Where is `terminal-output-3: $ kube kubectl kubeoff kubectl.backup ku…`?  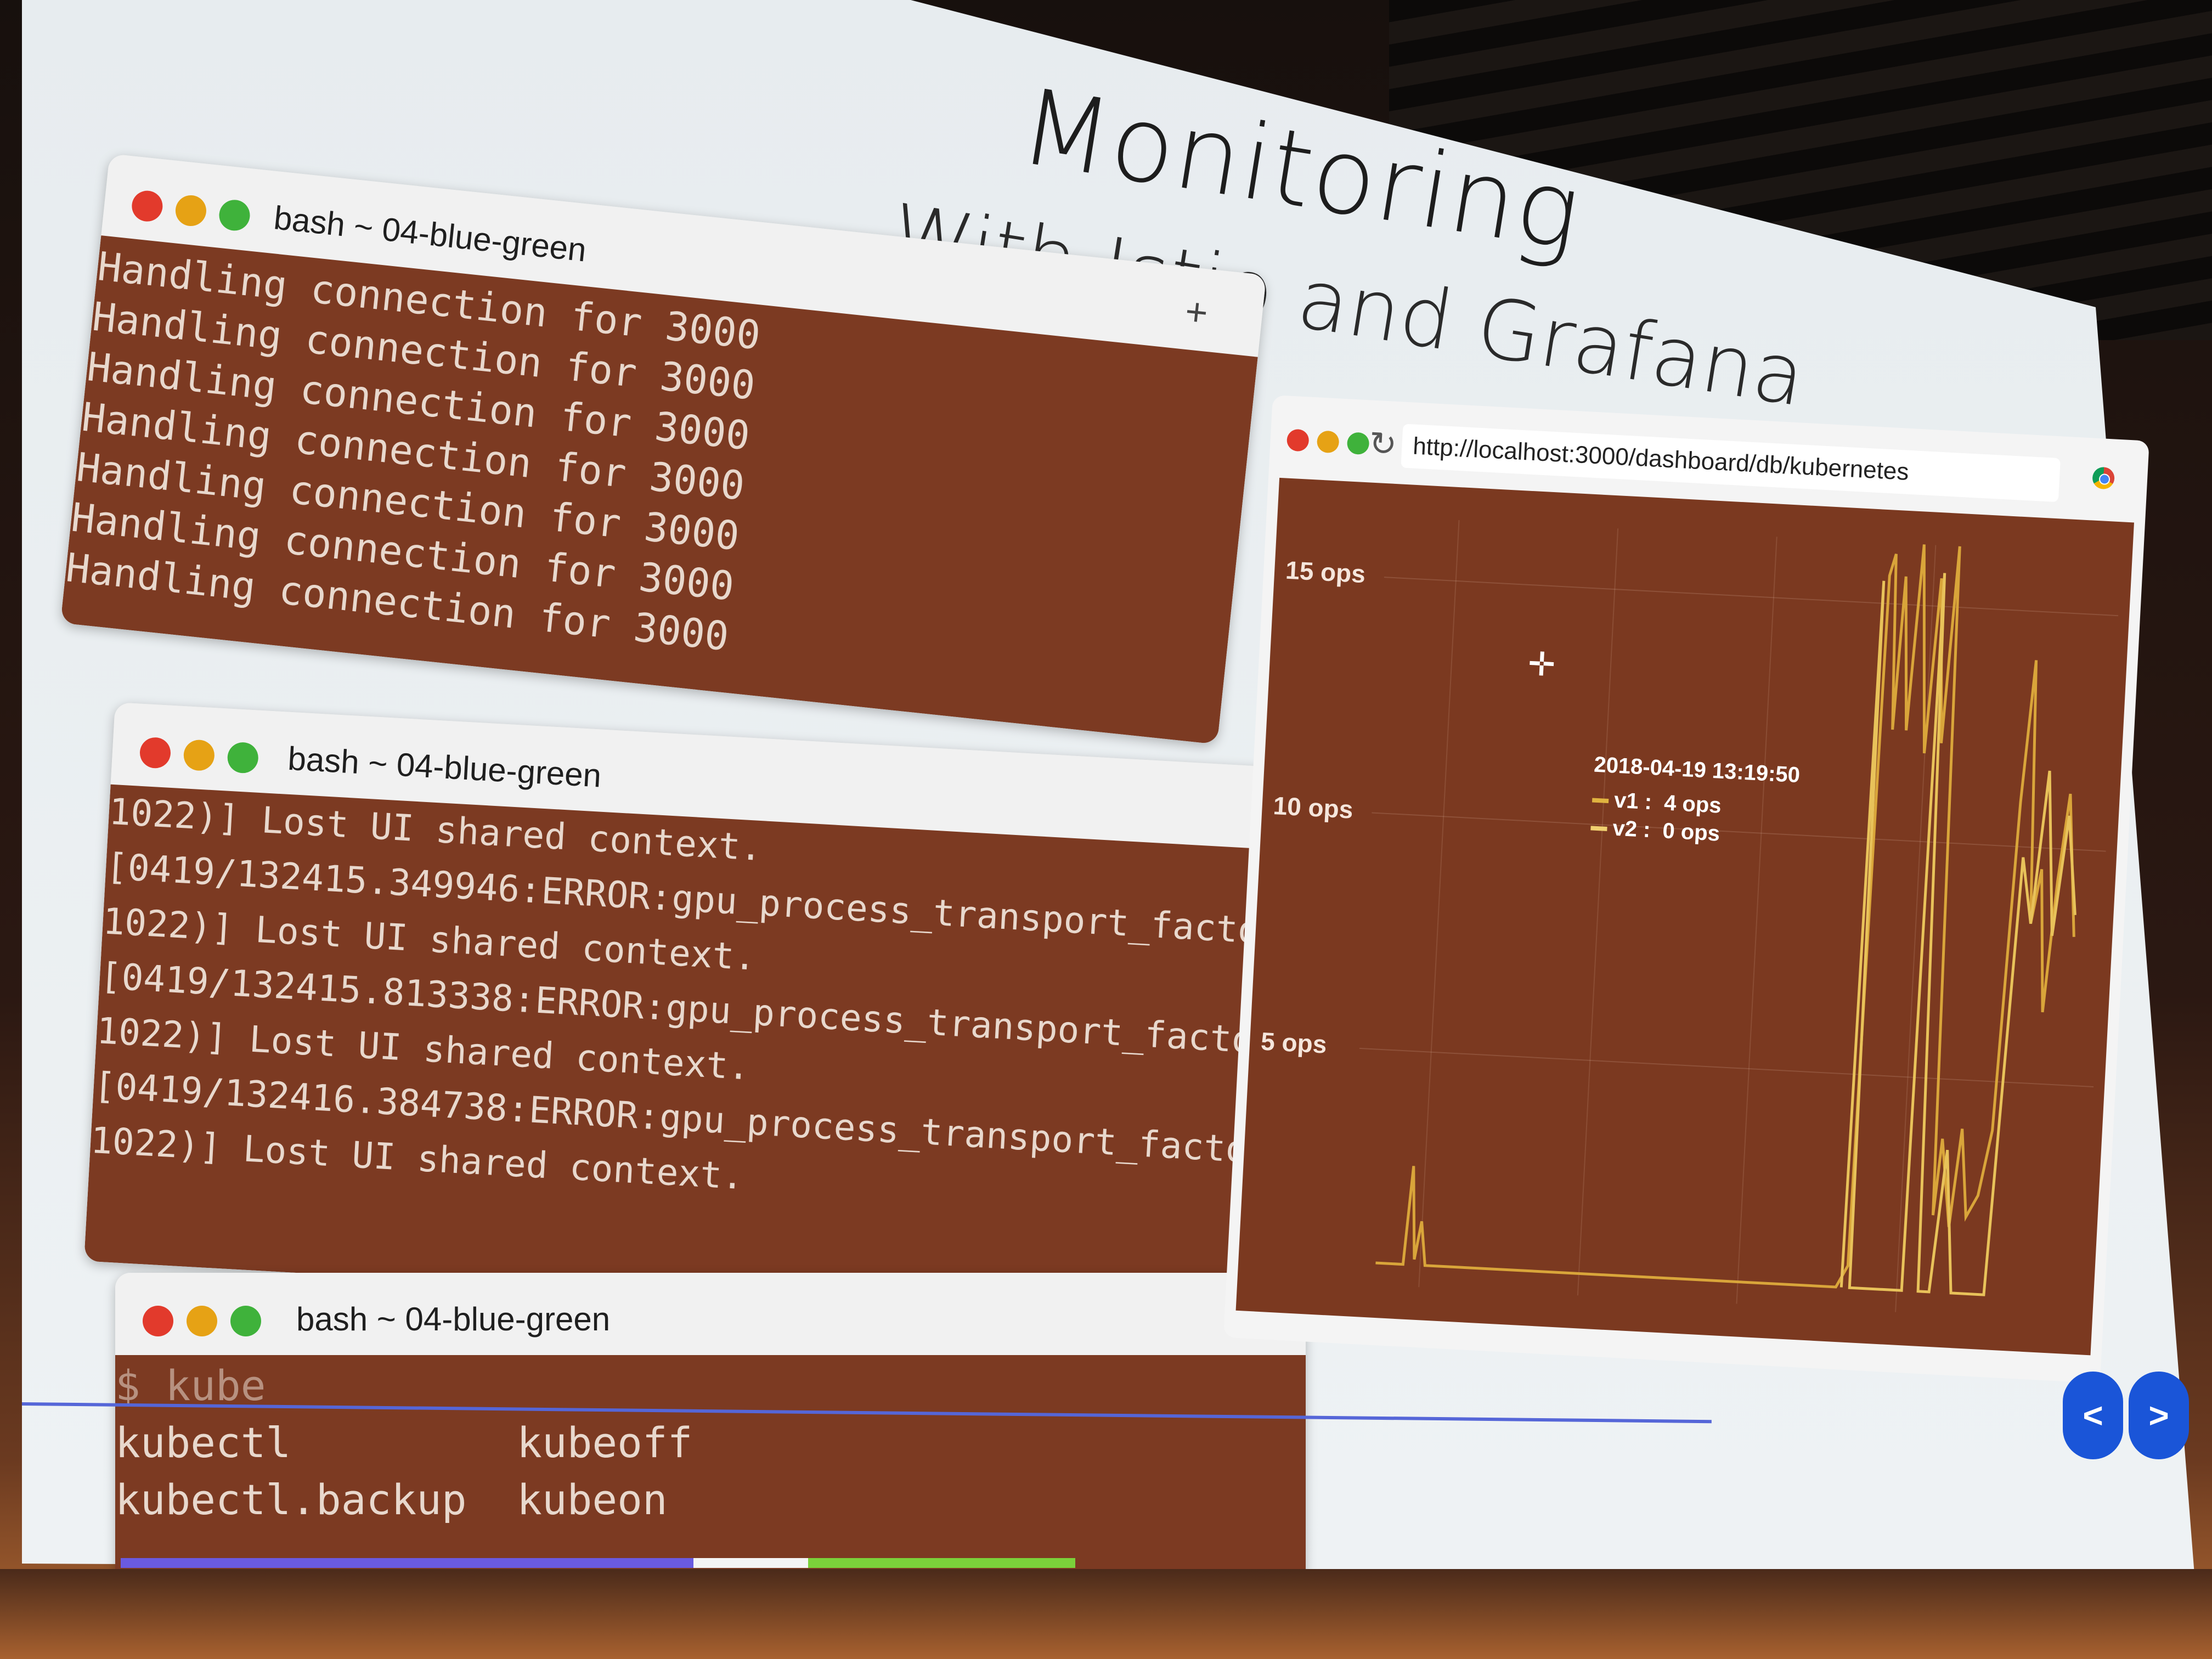
terminal-output-3: $ kube kubectl kubeoff kubectl.backup ku… is located at coordinates (711, 1468).